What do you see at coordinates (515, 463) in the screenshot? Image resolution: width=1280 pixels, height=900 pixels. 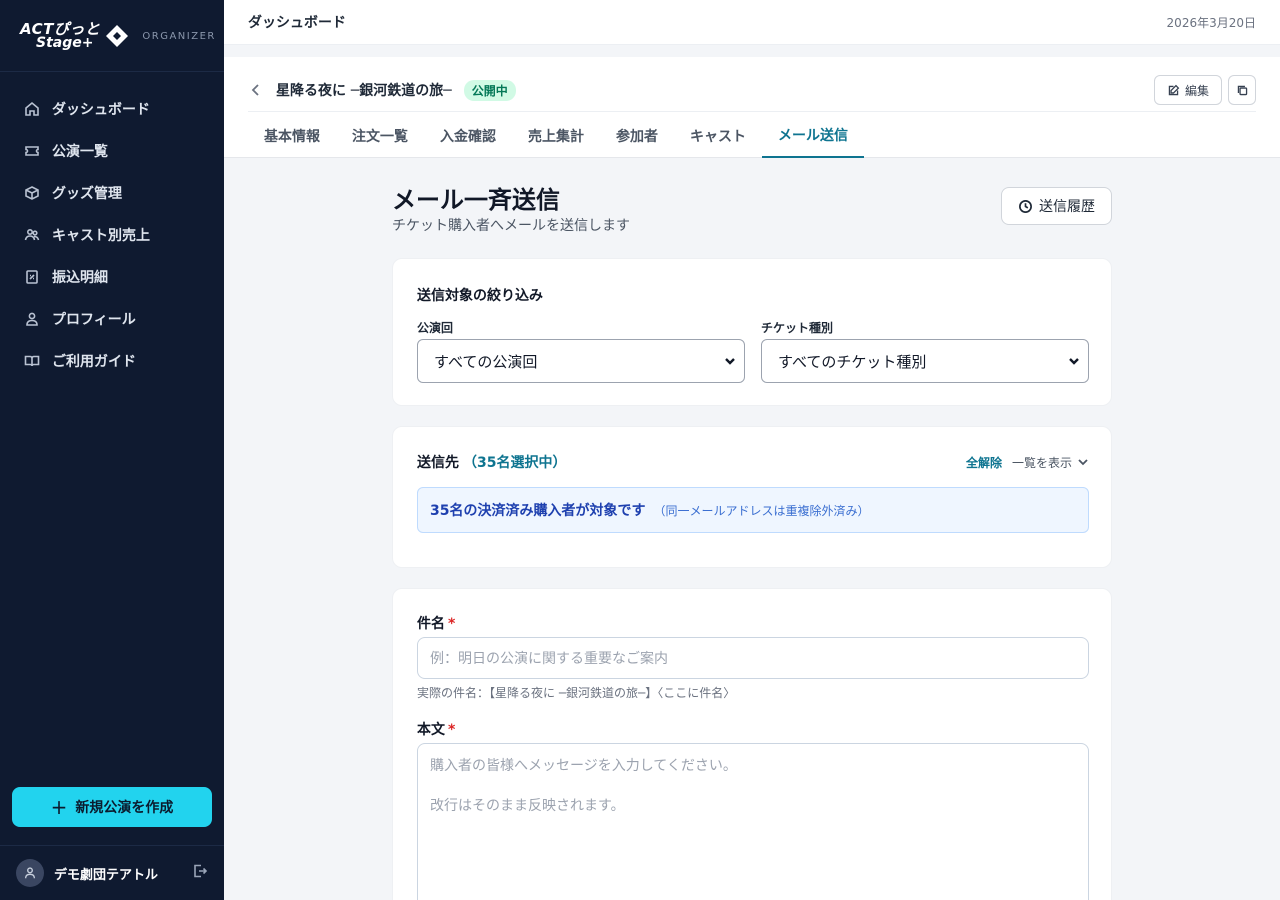 I see `recipients-count: （35名選択中）` at bounding box center [515, 463].